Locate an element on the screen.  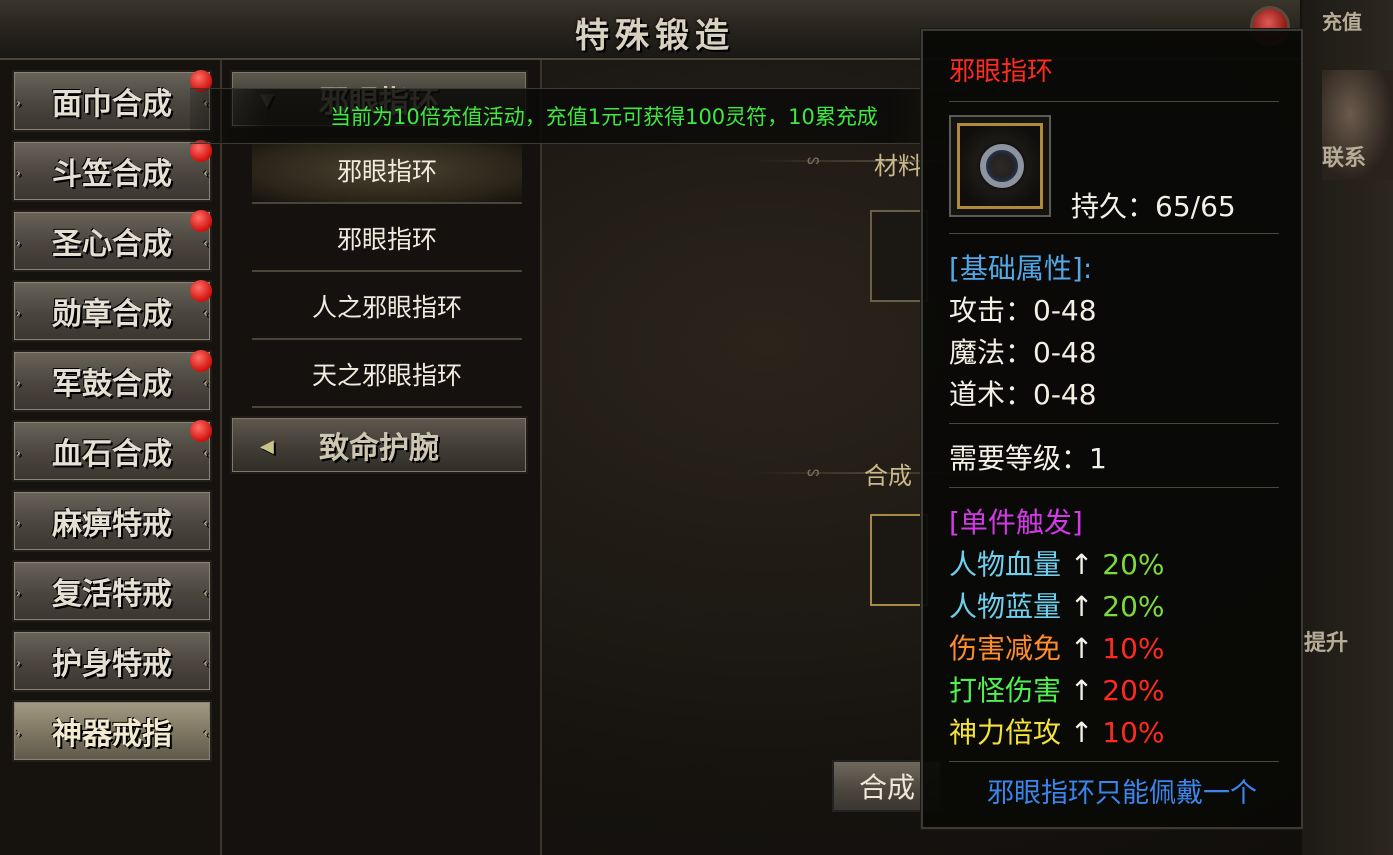
category-label: 斗笠合成 is located at coordinates (112, 174).